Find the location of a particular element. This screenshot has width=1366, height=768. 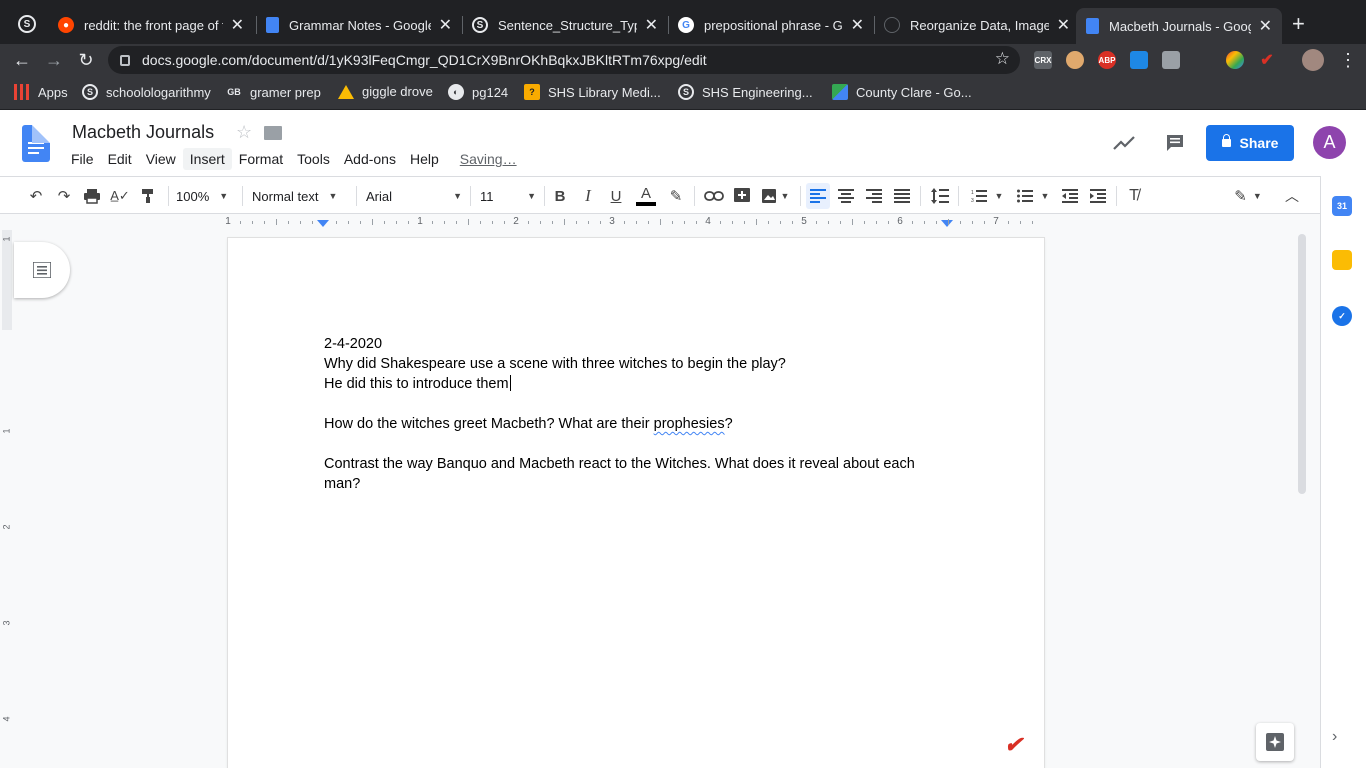

new-tab-button: + is located at coordinates (1298, 24).